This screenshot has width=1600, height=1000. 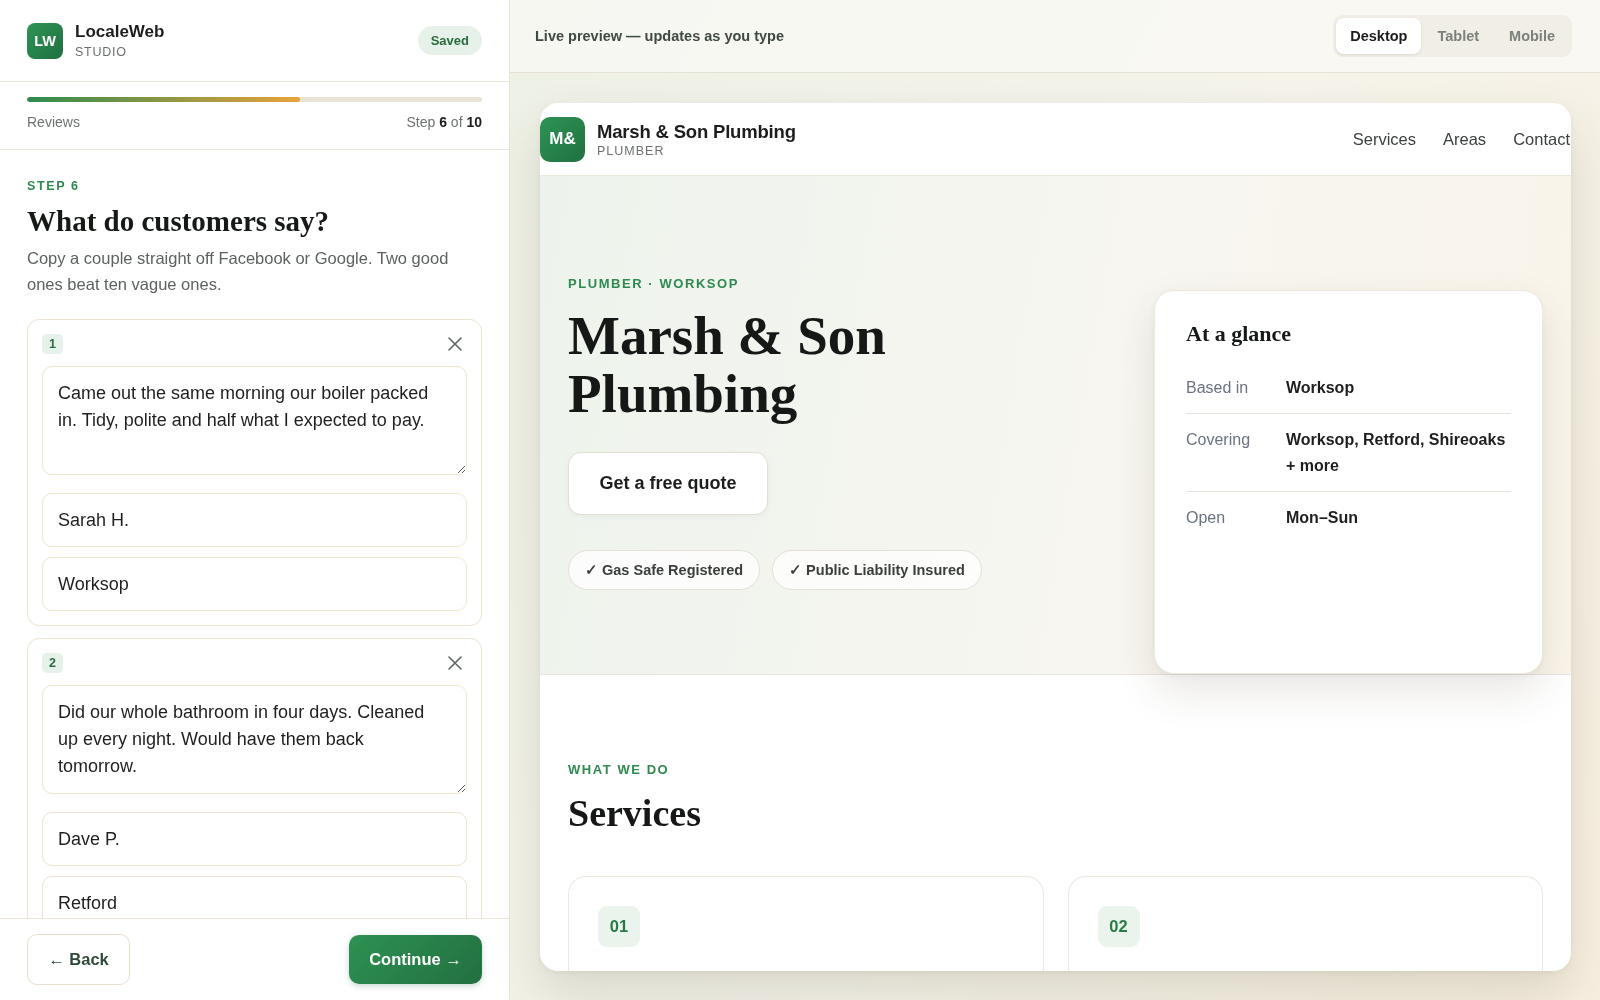 I want to click on trust-chip: ✓ Gas Safe Registered, so click(x=664, y=570).